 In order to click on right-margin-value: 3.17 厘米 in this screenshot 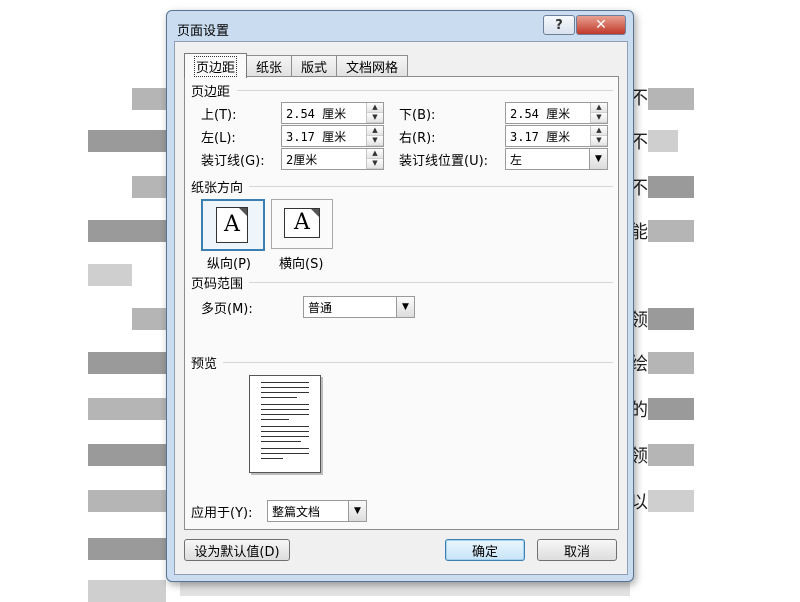, I will do `click(540, 137)`.